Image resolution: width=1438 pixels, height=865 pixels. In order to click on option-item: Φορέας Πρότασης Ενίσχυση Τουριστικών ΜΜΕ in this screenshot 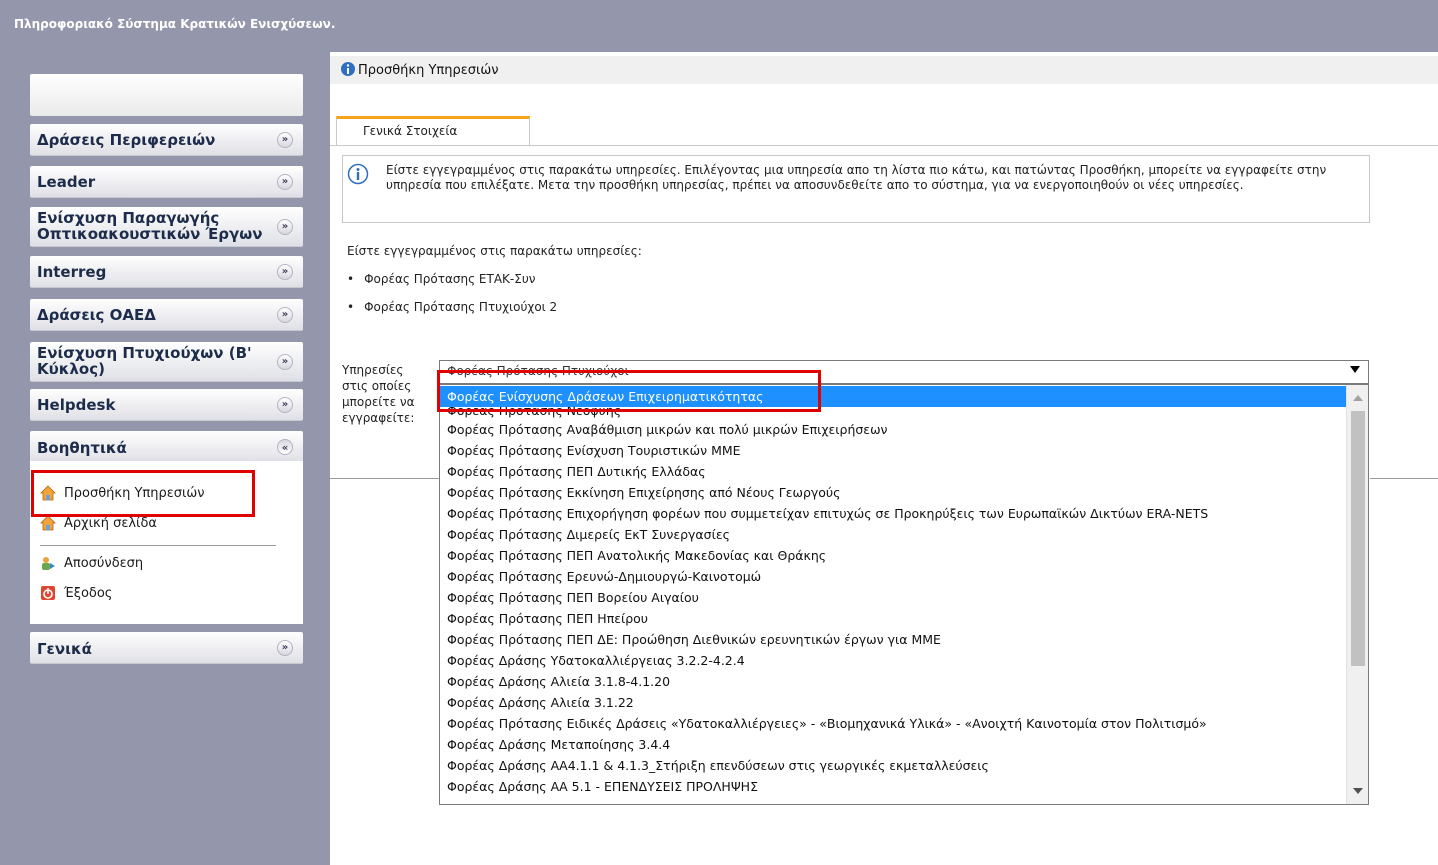, I will do `click(893, 450)`.